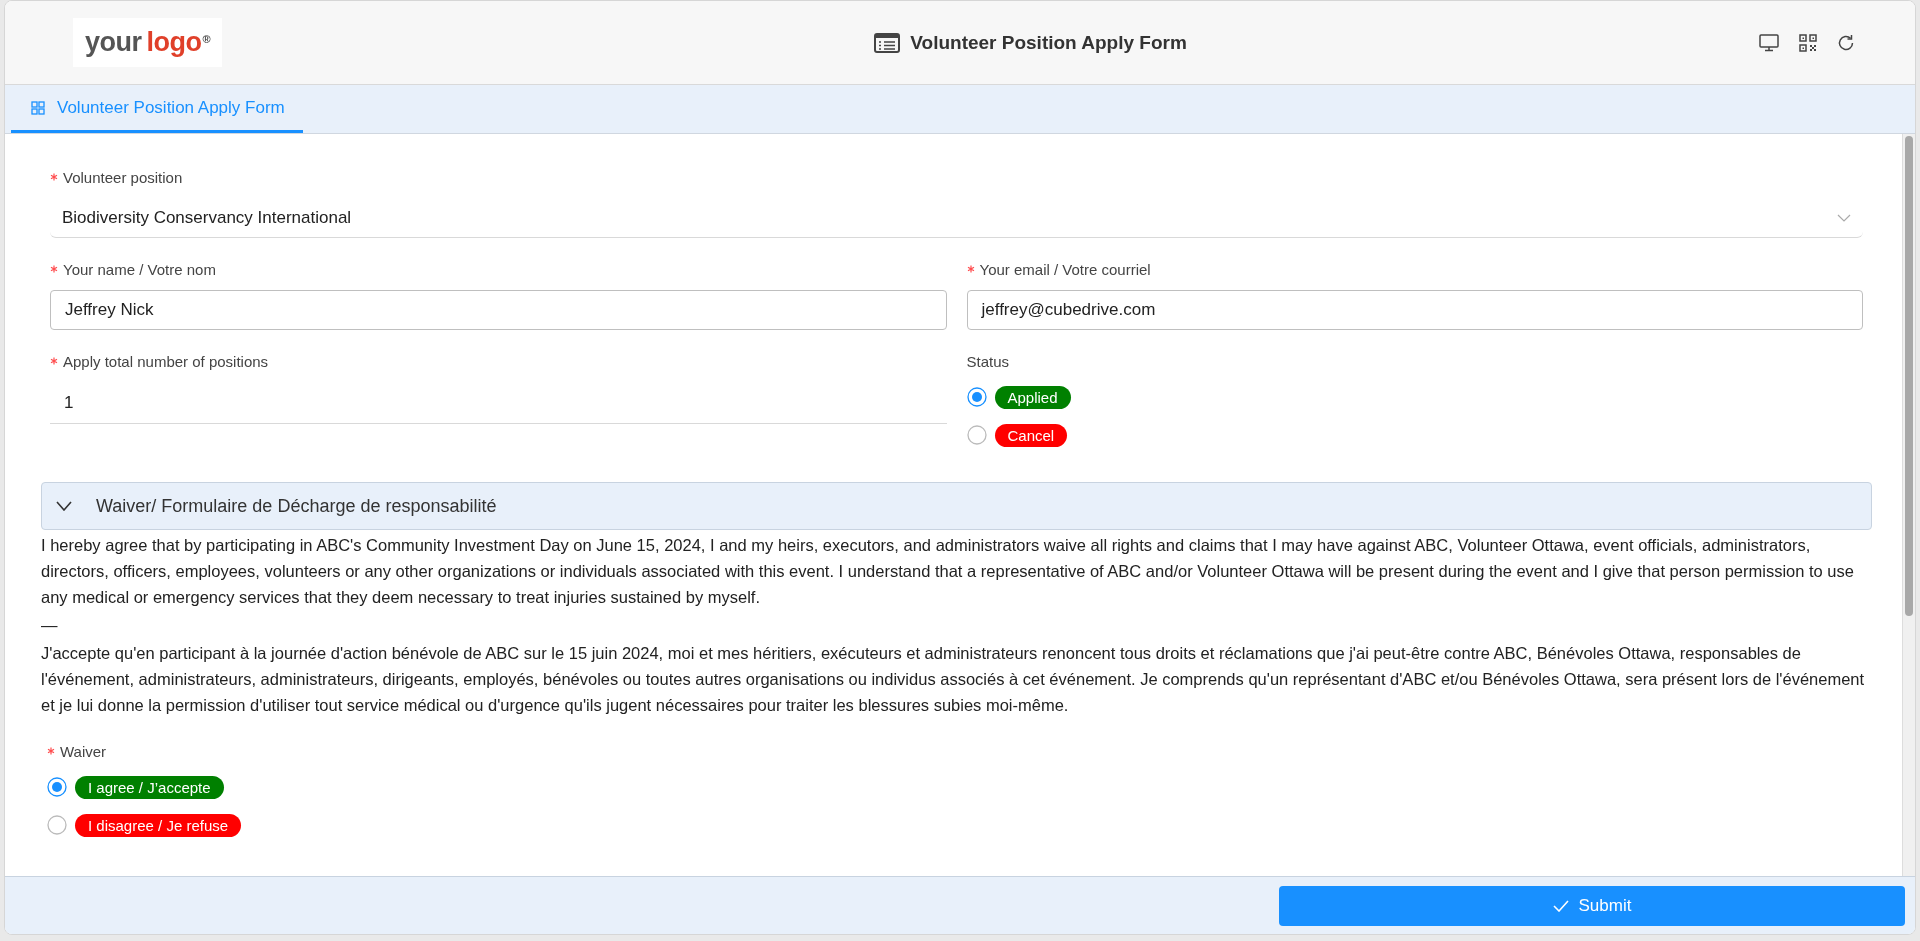 Image resolution: width=1920 pixels, height=941 pixels. What do you see at coordinates (1032, 397) in the screenshot?
I see `status-tag: Applied` at bounding box center [1032, 397].